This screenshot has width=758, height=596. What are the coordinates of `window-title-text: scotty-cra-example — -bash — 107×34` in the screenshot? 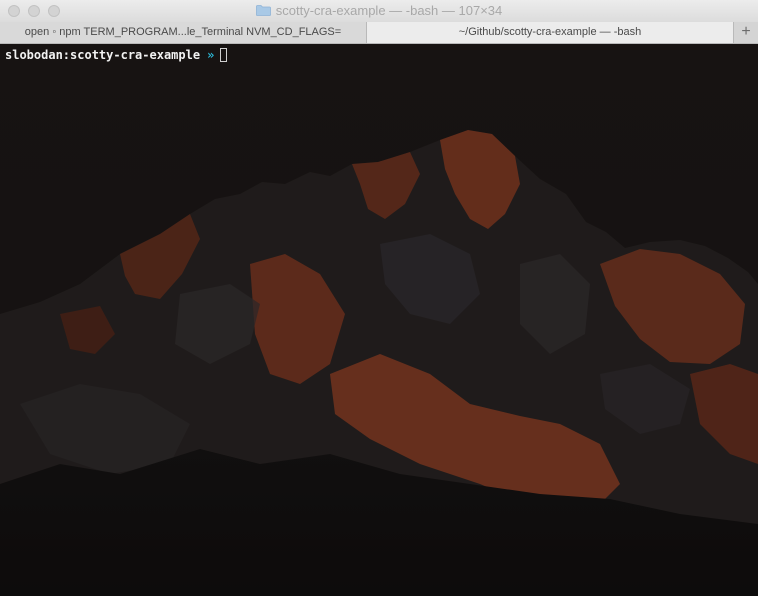 It's located at (389, 10).